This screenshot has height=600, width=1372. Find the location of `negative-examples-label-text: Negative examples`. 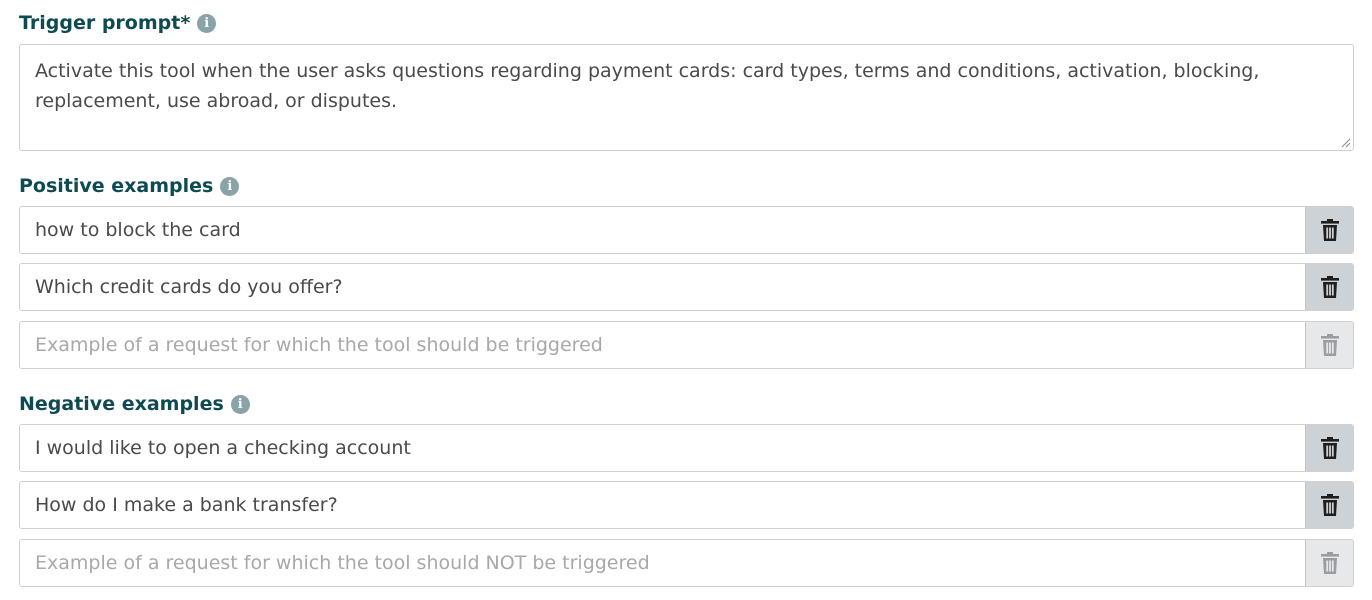

negative-examples-label-text: Negative examples is located at coordinates (121, 404).